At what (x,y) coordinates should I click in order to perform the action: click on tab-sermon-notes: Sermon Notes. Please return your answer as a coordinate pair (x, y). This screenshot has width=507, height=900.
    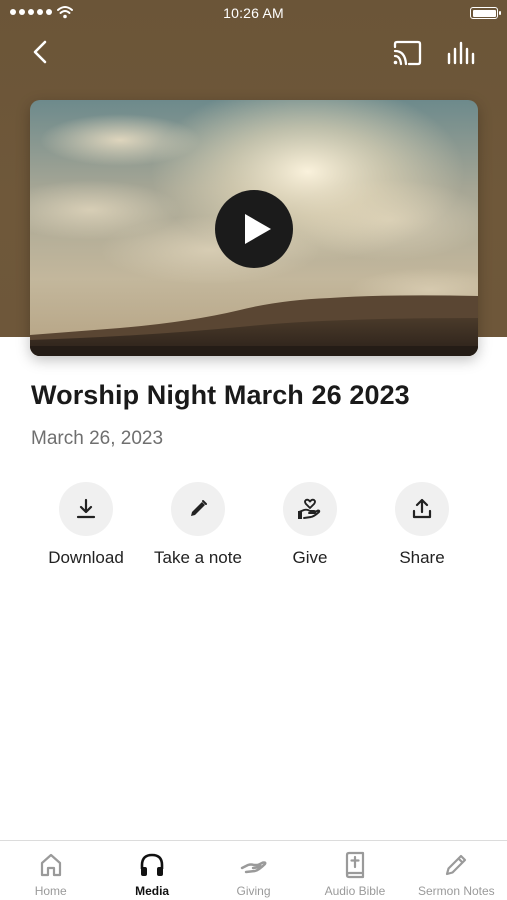
    Looking at the image, I should click on (456, 870).